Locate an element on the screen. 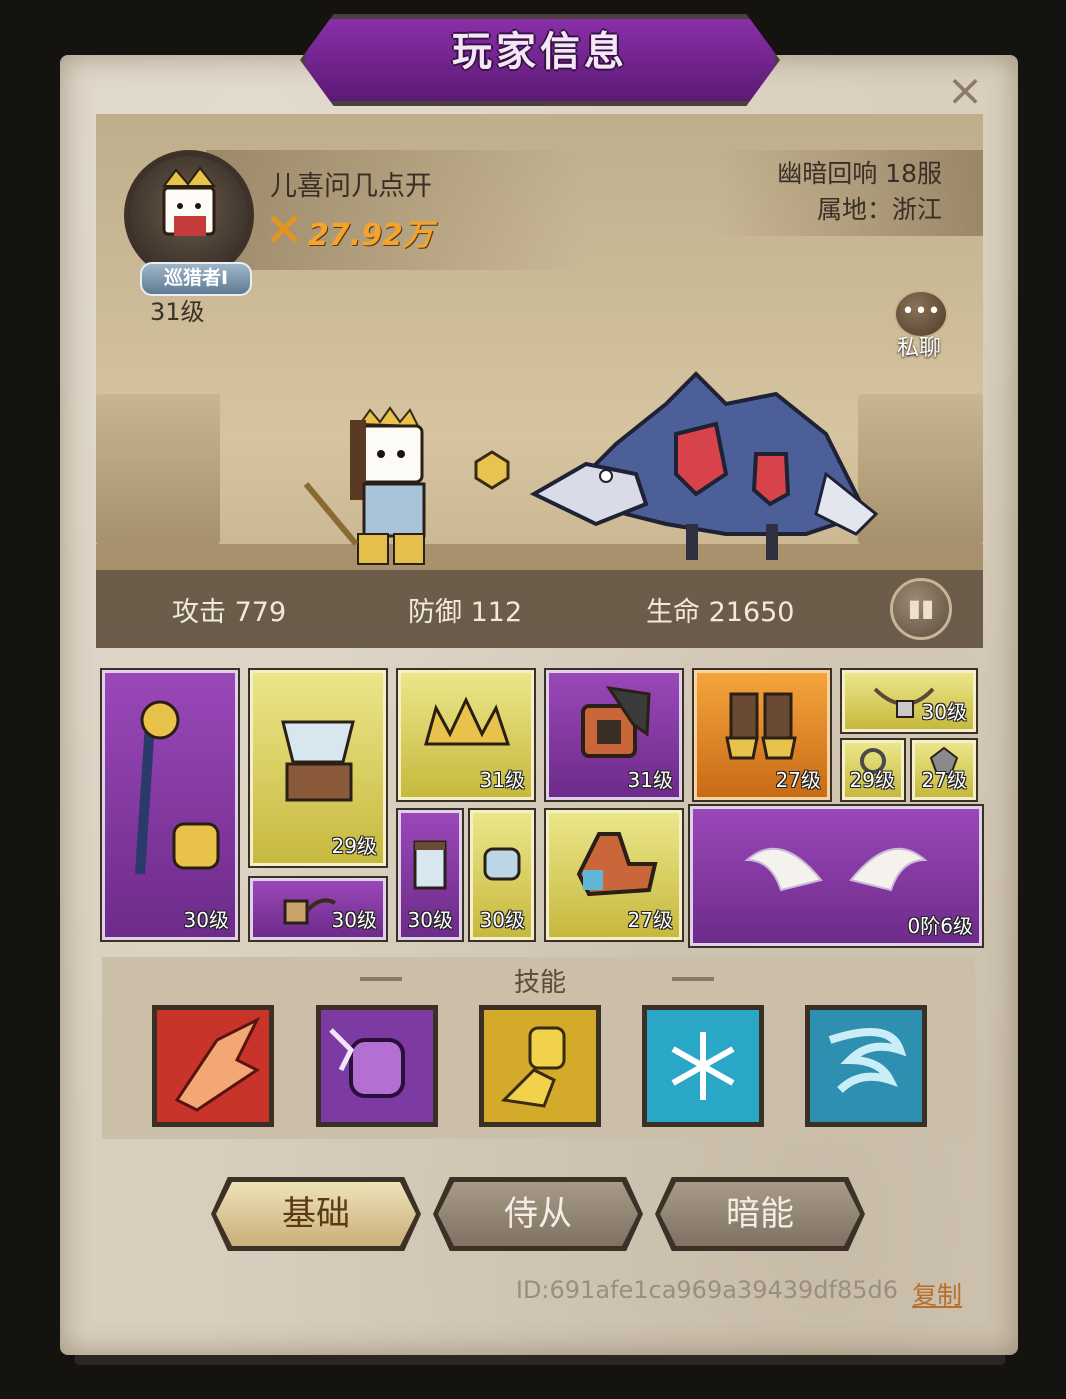  chest-armor-icon is located at coordinates (318, 757).